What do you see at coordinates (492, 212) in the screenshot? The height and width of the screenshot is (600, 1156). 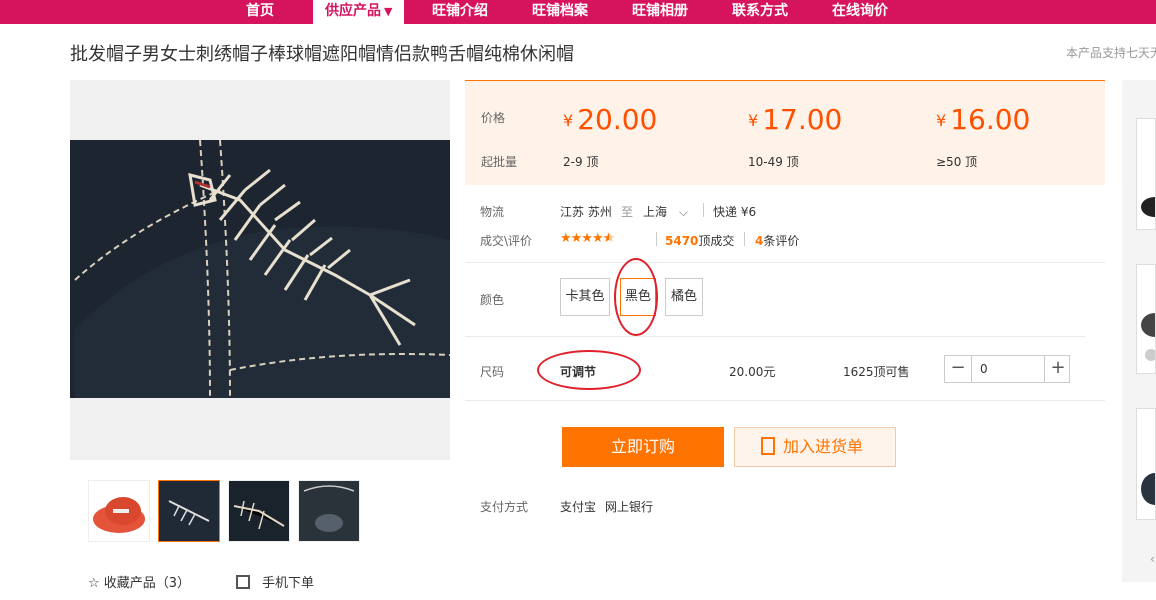 I see `logistics-label: 物流` at bounding box center [492, 212].